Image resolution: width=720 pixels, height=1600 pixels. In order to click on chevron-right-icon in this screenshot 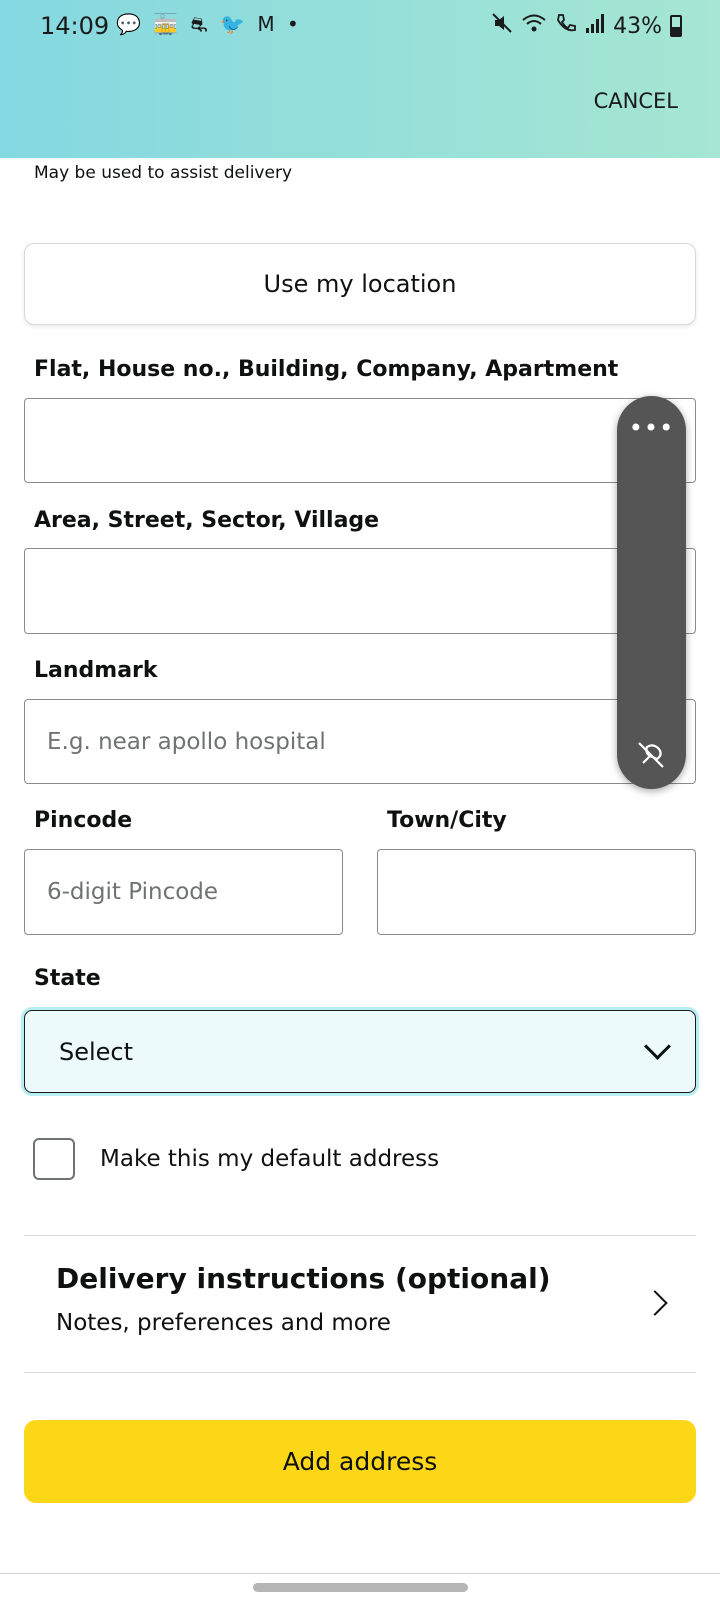, I will do `click(655, 1303)`.